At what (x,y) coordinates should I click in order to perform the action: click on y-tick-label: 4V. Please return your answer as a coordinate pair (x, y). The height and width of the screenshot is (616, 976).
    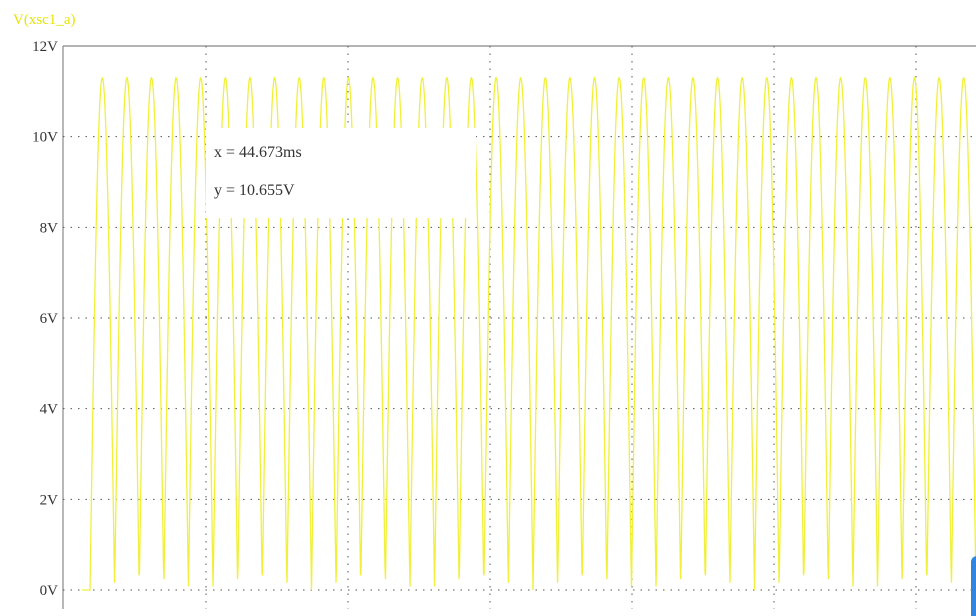
    Looking at the image, I should click on (49, 410).